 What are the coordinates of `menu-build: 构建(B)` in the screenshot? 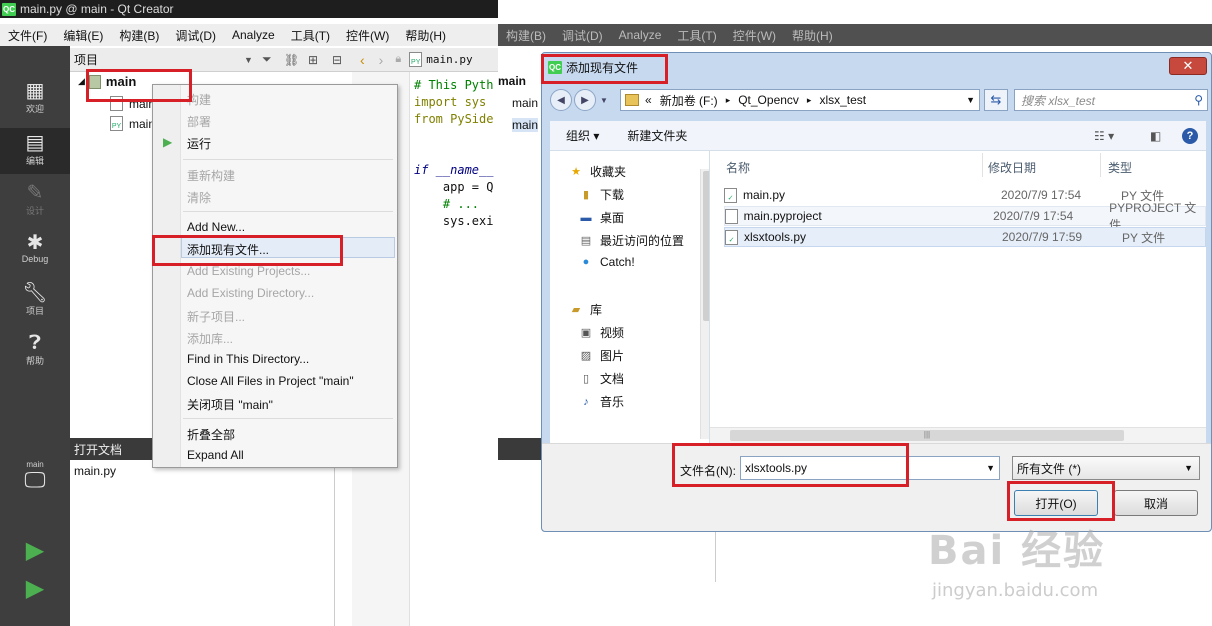 It's located at (139, 35).